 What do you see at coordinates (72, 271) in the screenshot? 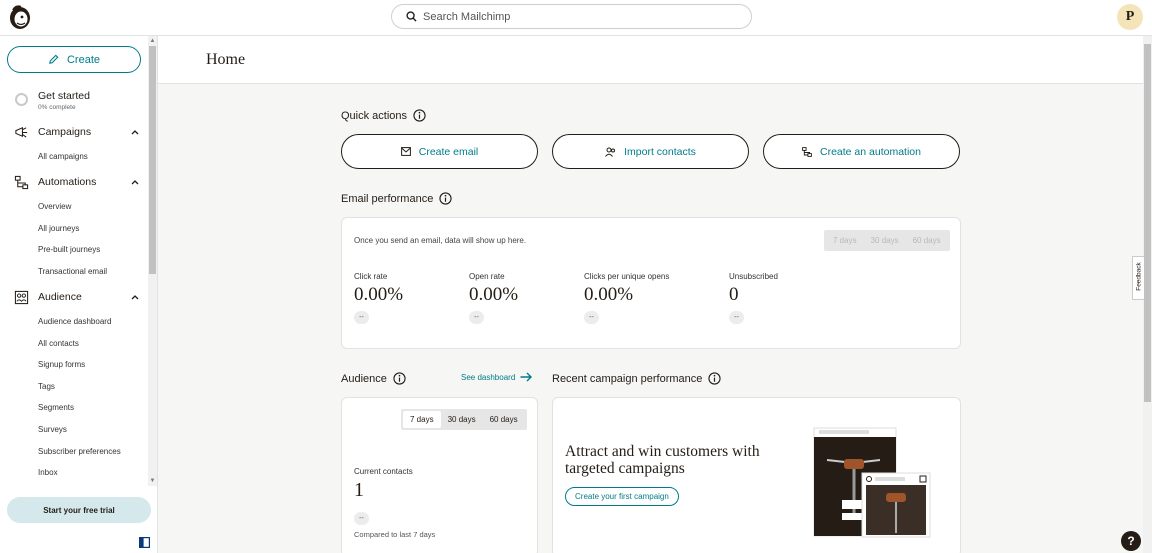
I see `sidebar-item-transactional-email: Transactional email` at bounding box center [72, 271].